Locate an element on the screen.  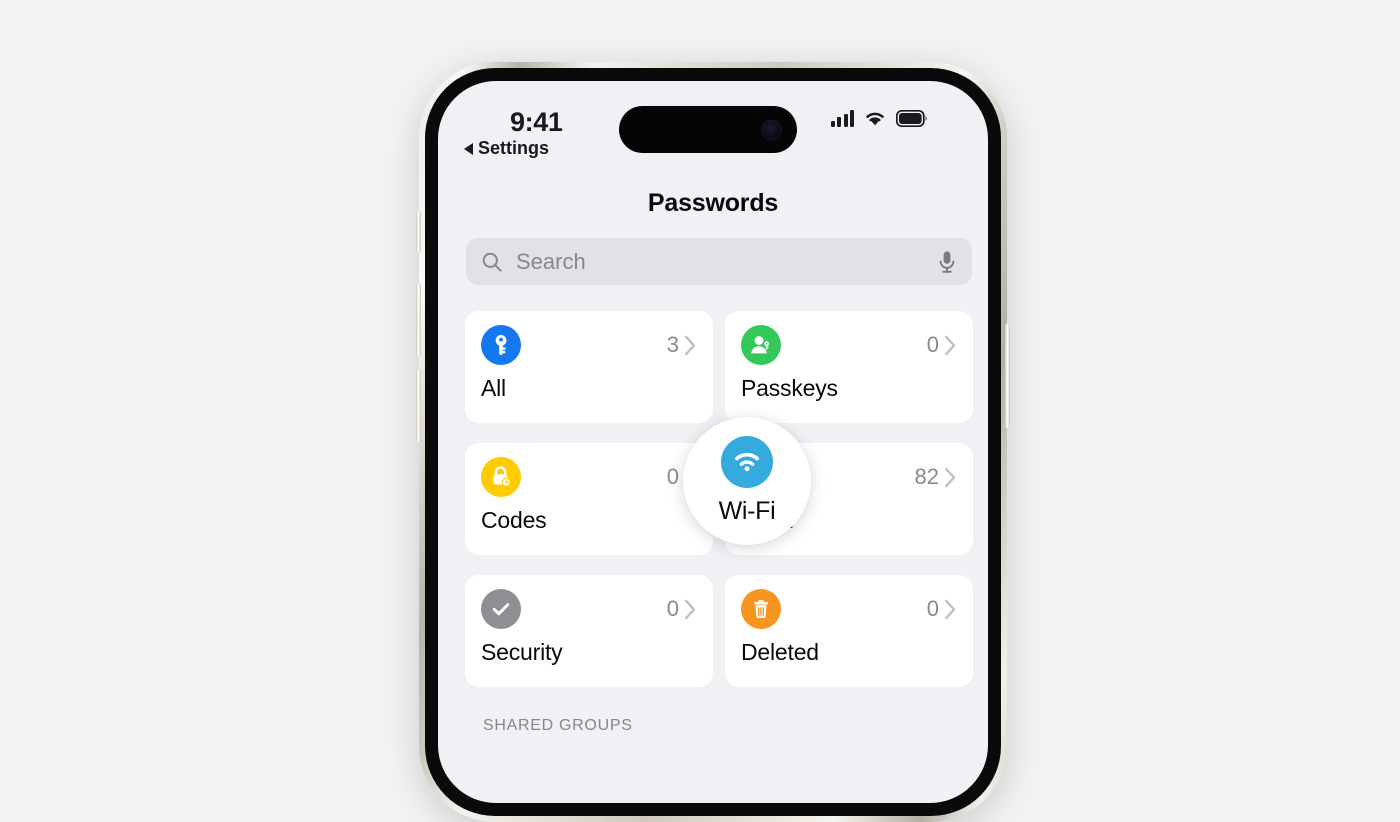
checkmark-icon is located at coordinates (501, 609).